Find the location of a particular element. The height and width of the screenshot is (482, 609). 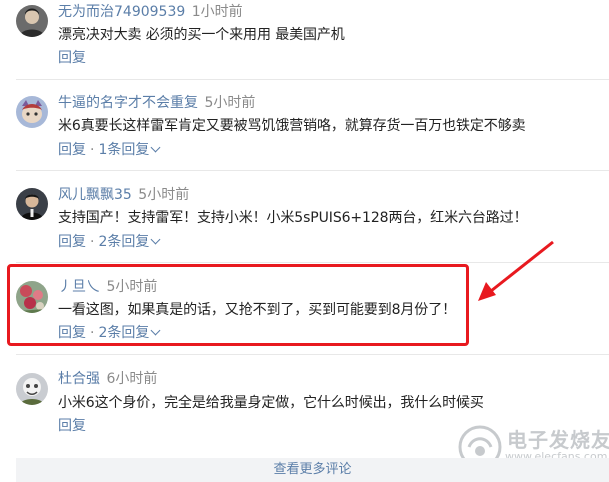

timestamp: 1小时前 is located at coordinates (217, 12).